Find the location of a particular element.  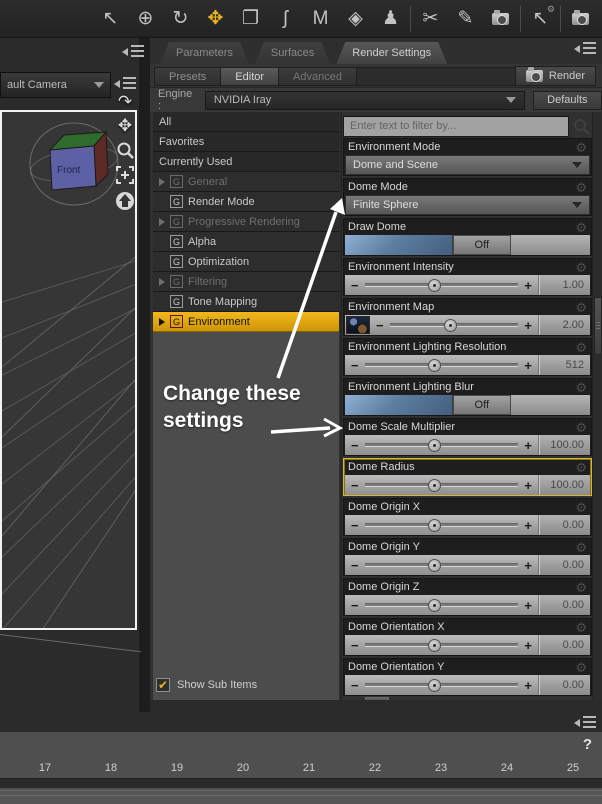

category-item-filtering: G Filtering is located at coordinates (246, 282).